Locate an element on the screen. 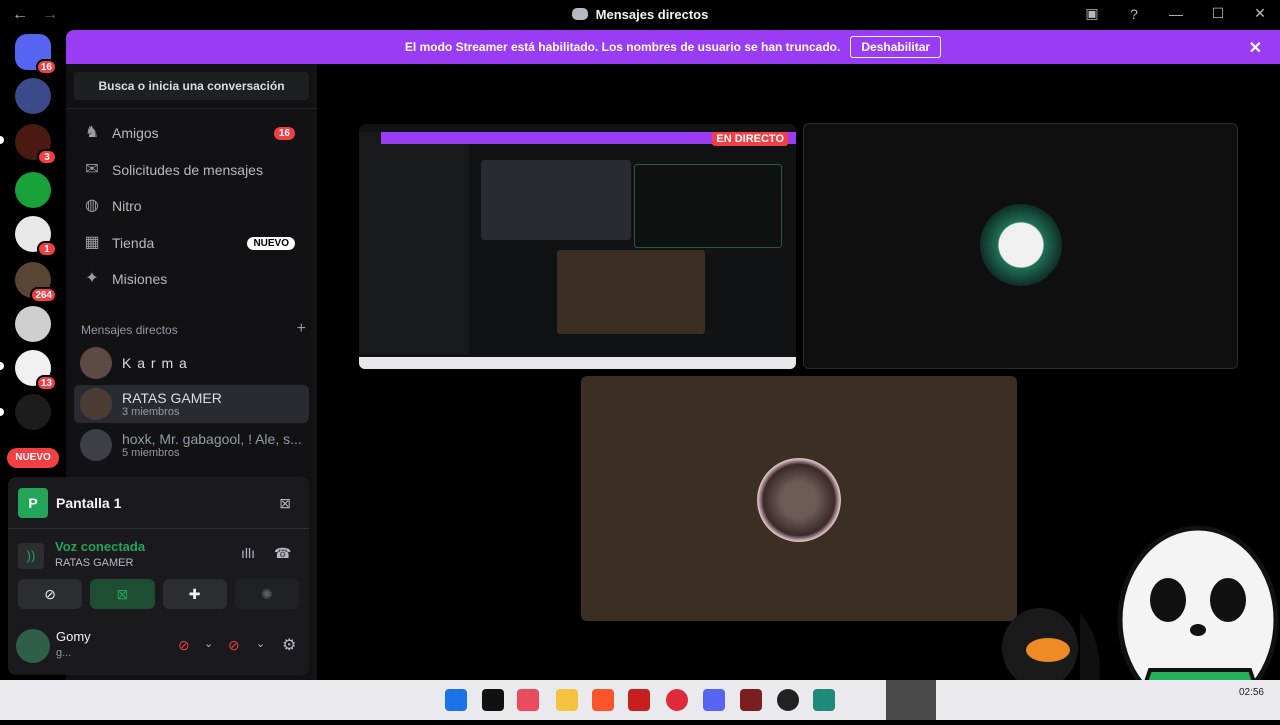  server-badge: 13 is located at coordinates (46, 383).